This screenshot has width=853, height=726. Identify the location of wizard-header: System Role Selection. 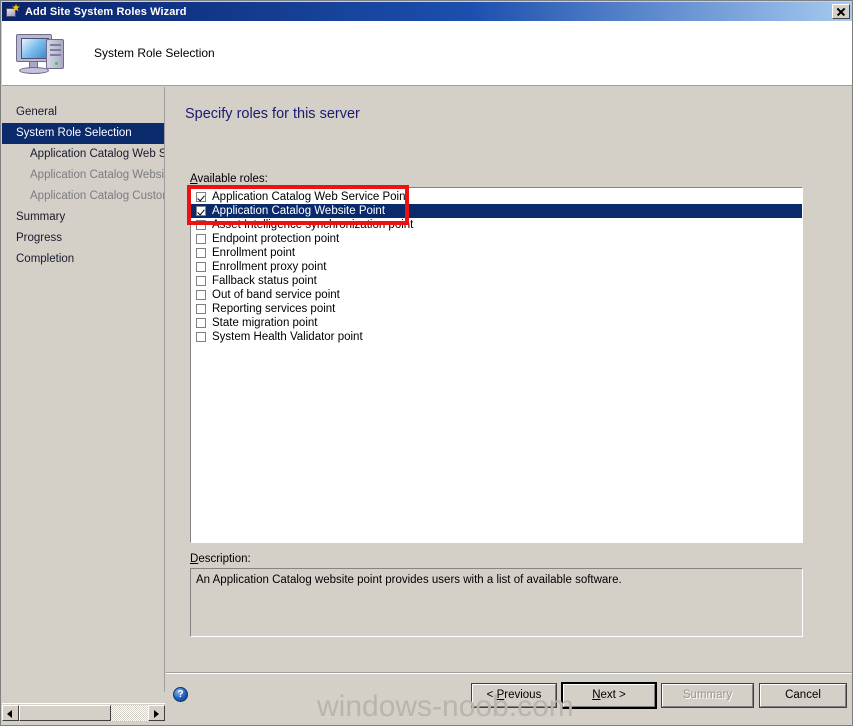
(427, 53).